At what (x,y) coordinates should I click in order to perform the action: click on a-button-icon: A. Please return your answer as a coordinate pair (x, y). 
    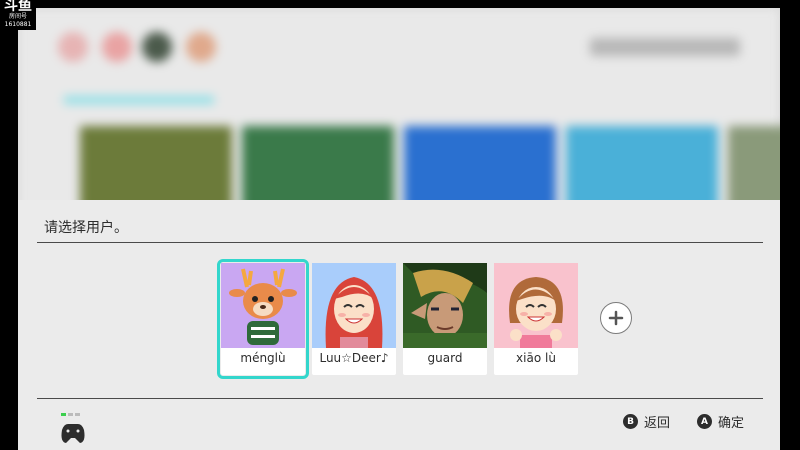
    Looking at the image, I should click on (704, 421).